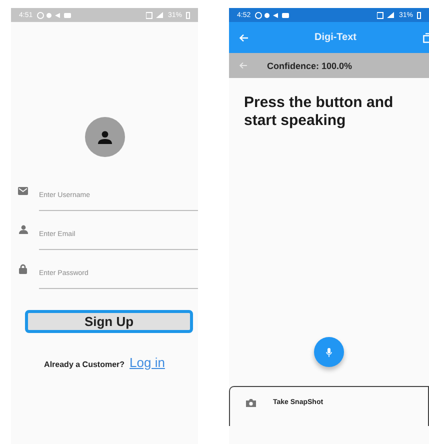 The width and height of the screenshot is (429, 444). Describe the element at coordinates (335, 37) in the screenshot. I see `app-title: Digi-Text` at that location.